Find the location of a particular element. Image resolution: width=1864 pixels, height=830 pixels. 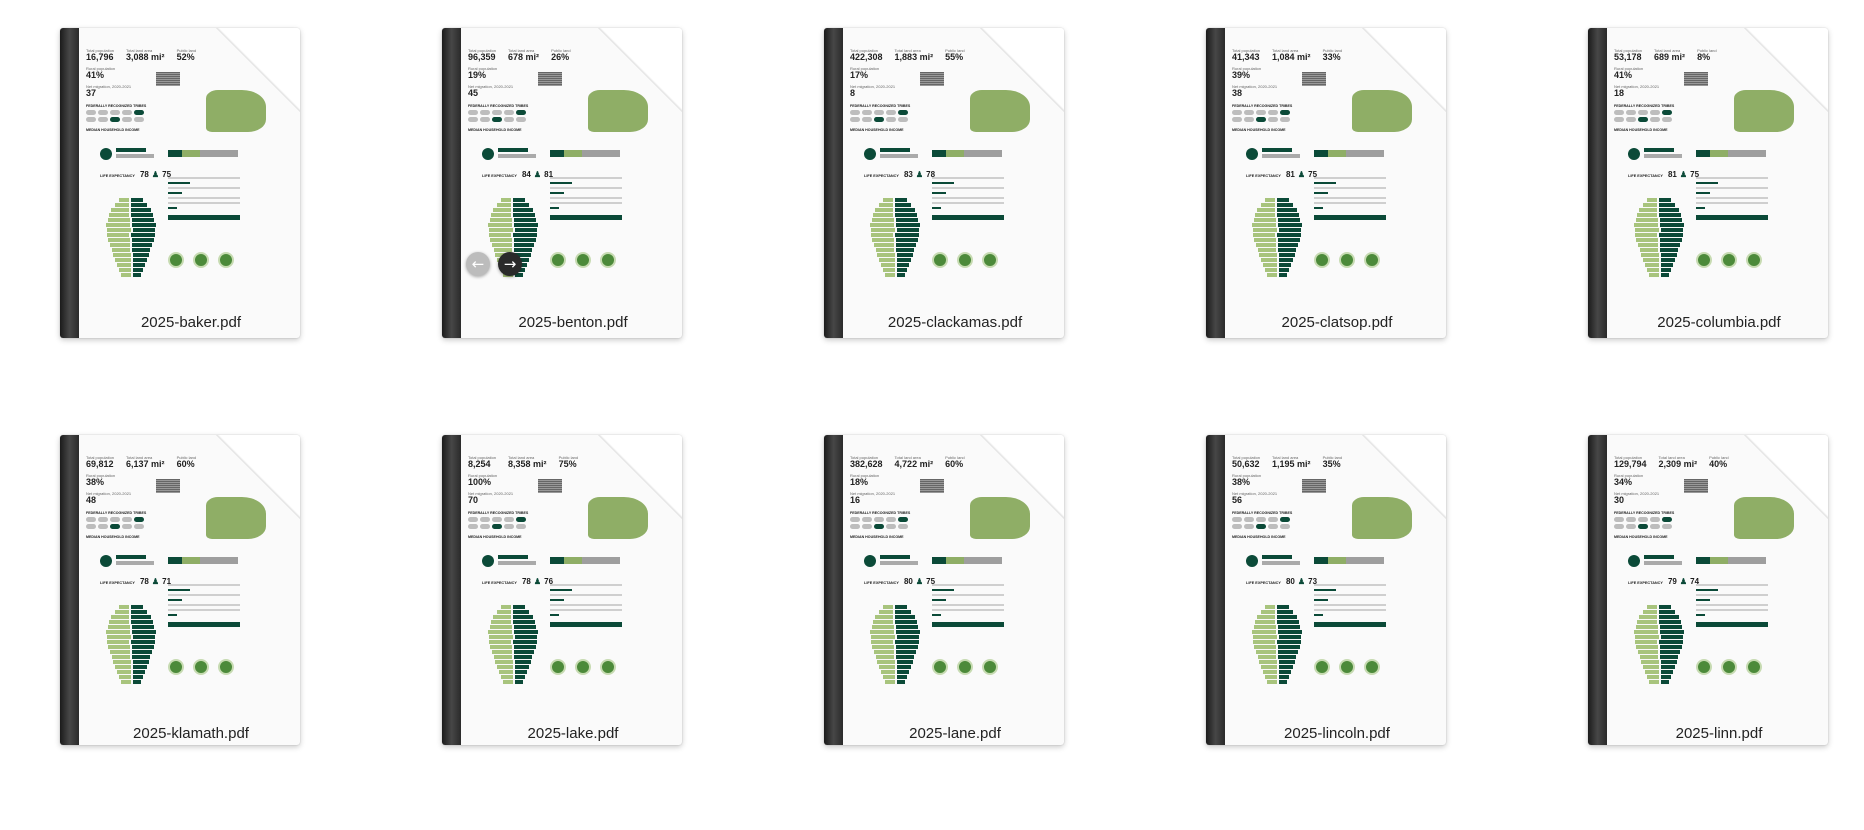

stat-population: Total population 16,796 is located at coordinates (100, 55).